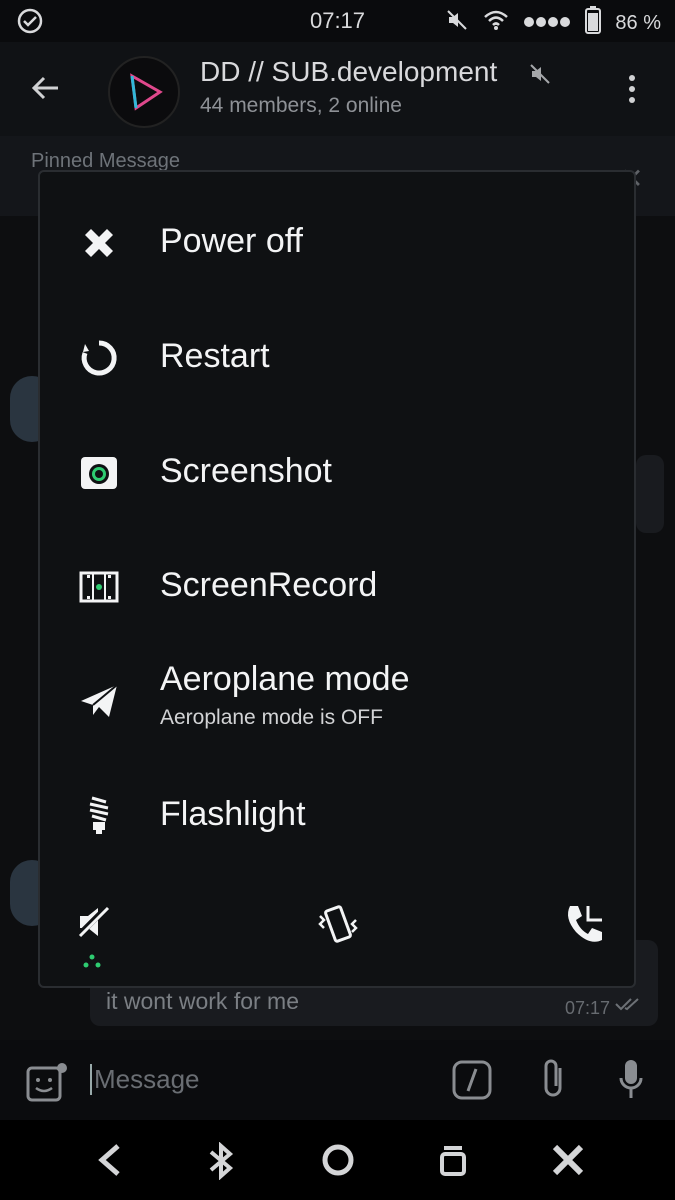 This screenshot has width=675, height=1200. Describe the element at coordinates (92, 963) in the screenshot. I see `selected-indicator-icon` at that location.